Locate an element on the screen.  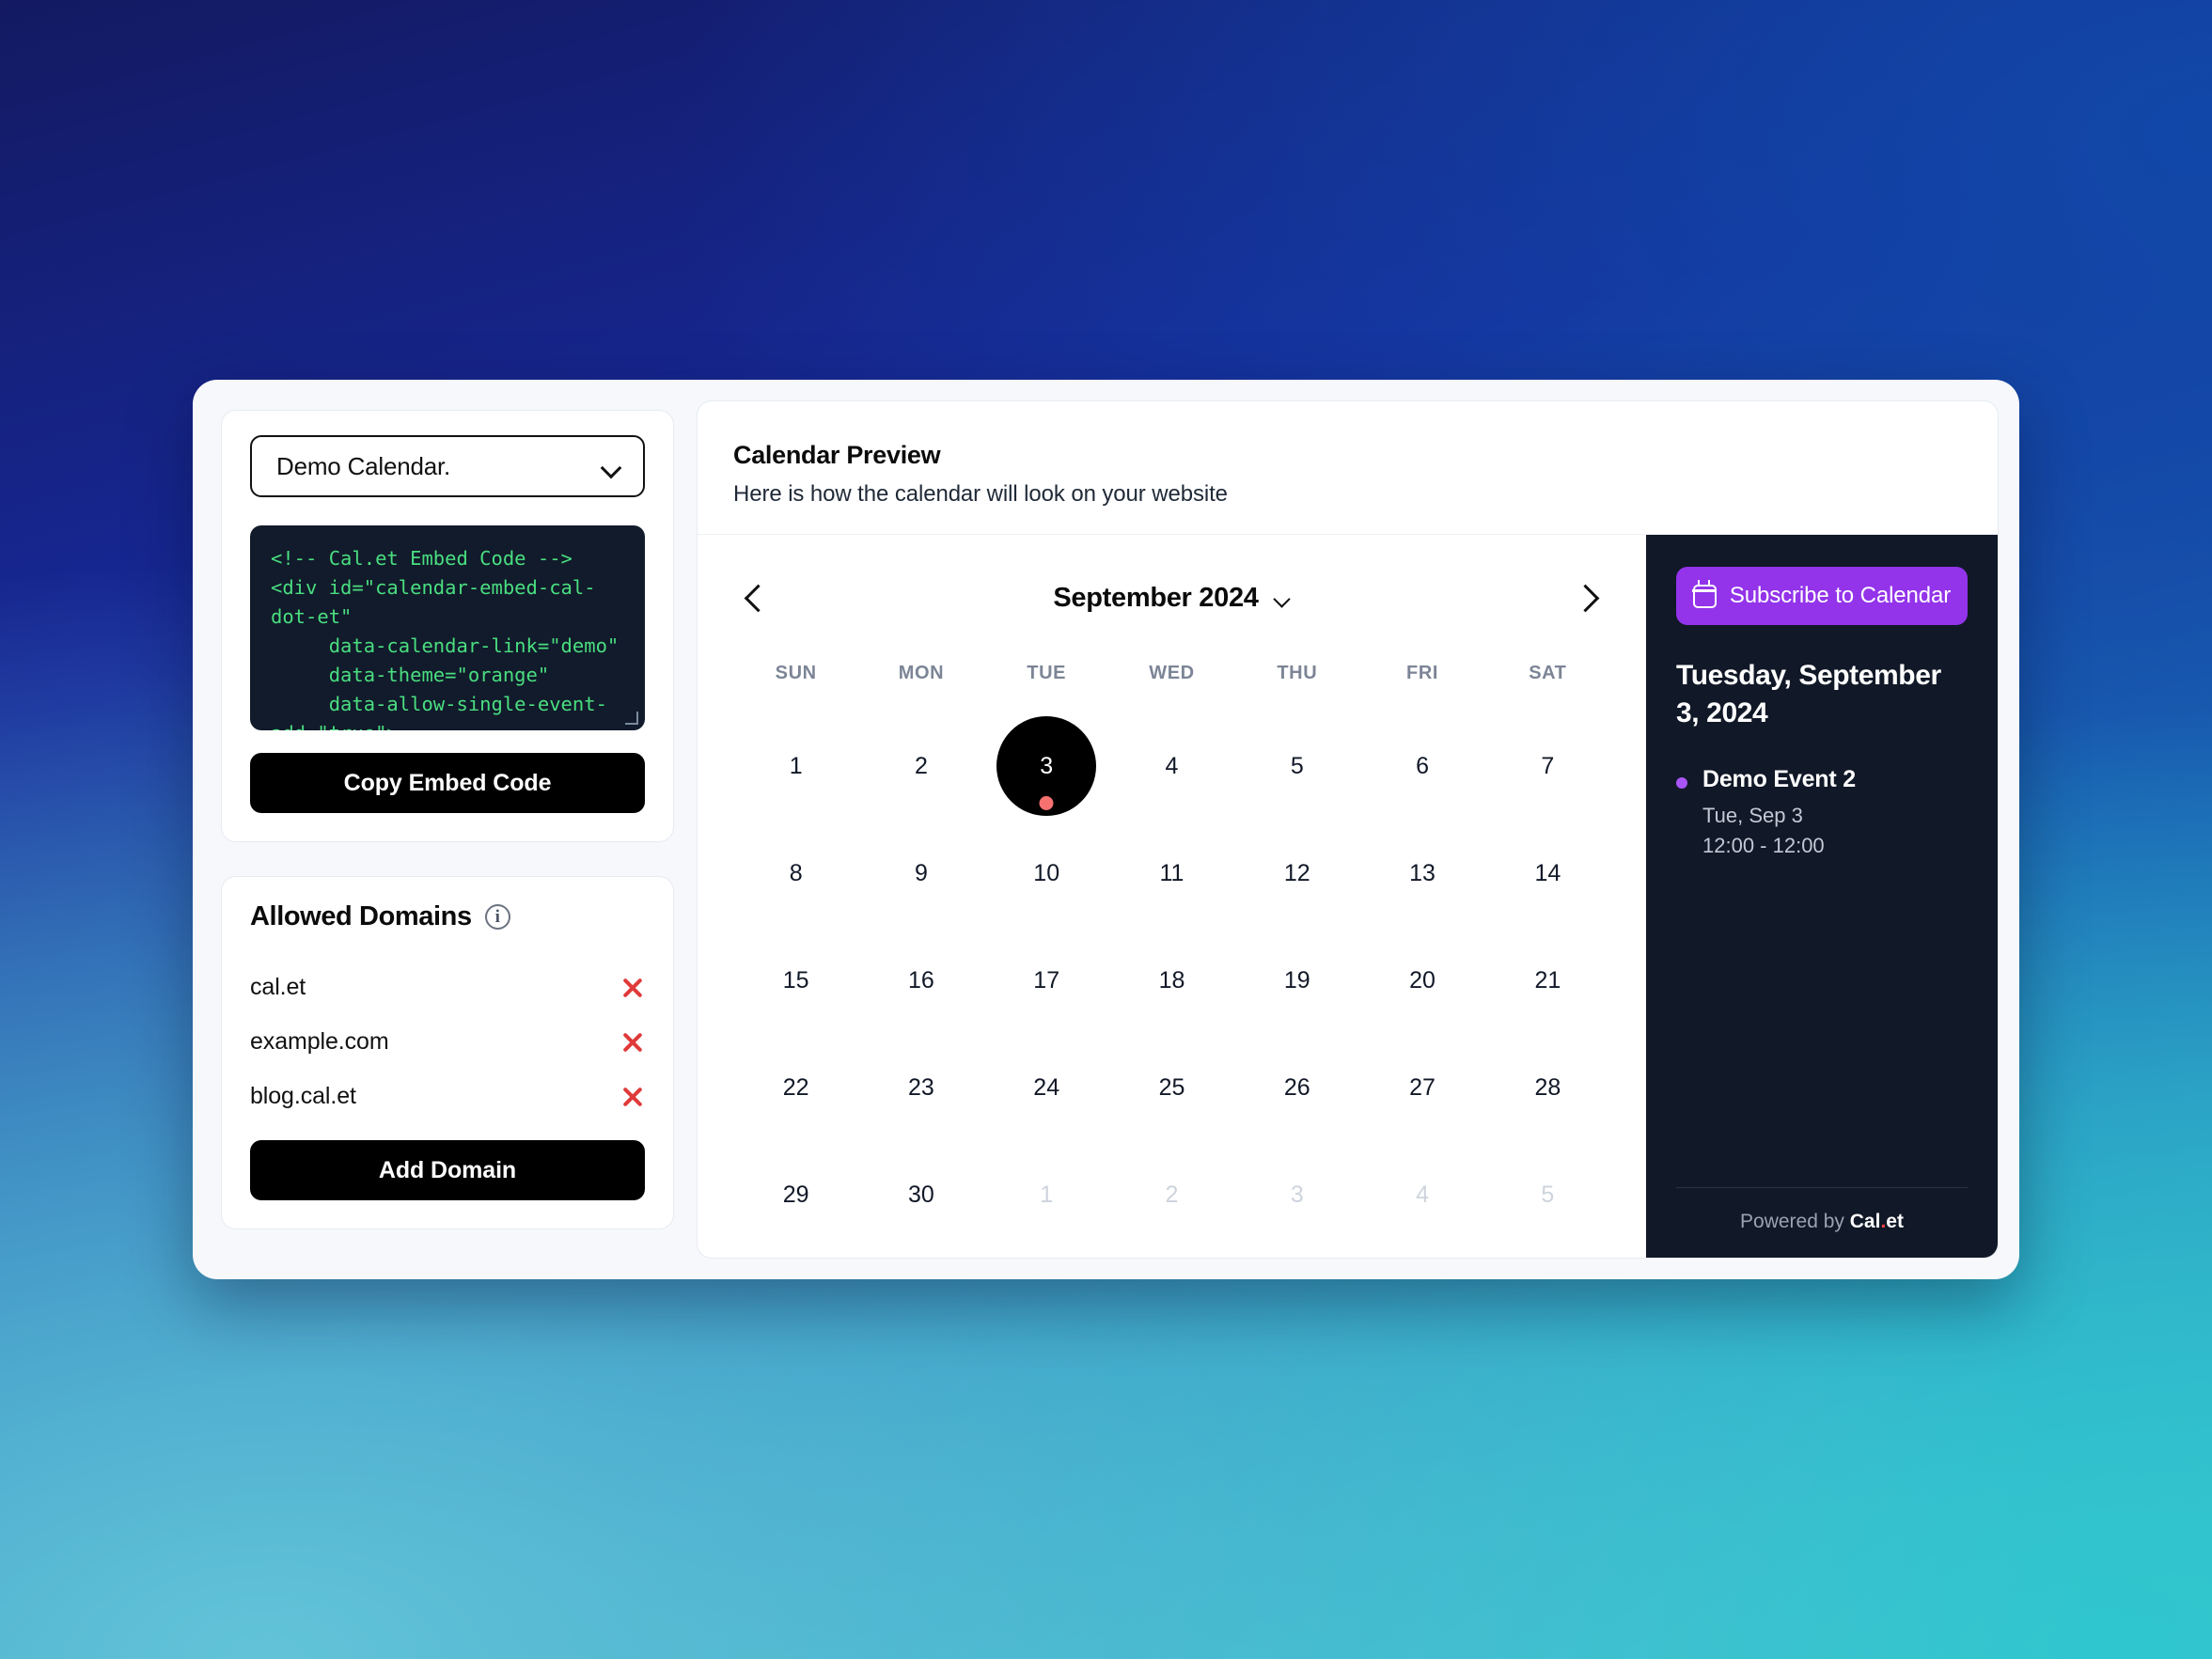
calendar-day-cell: 7 is located at coordinates (1547, 762).